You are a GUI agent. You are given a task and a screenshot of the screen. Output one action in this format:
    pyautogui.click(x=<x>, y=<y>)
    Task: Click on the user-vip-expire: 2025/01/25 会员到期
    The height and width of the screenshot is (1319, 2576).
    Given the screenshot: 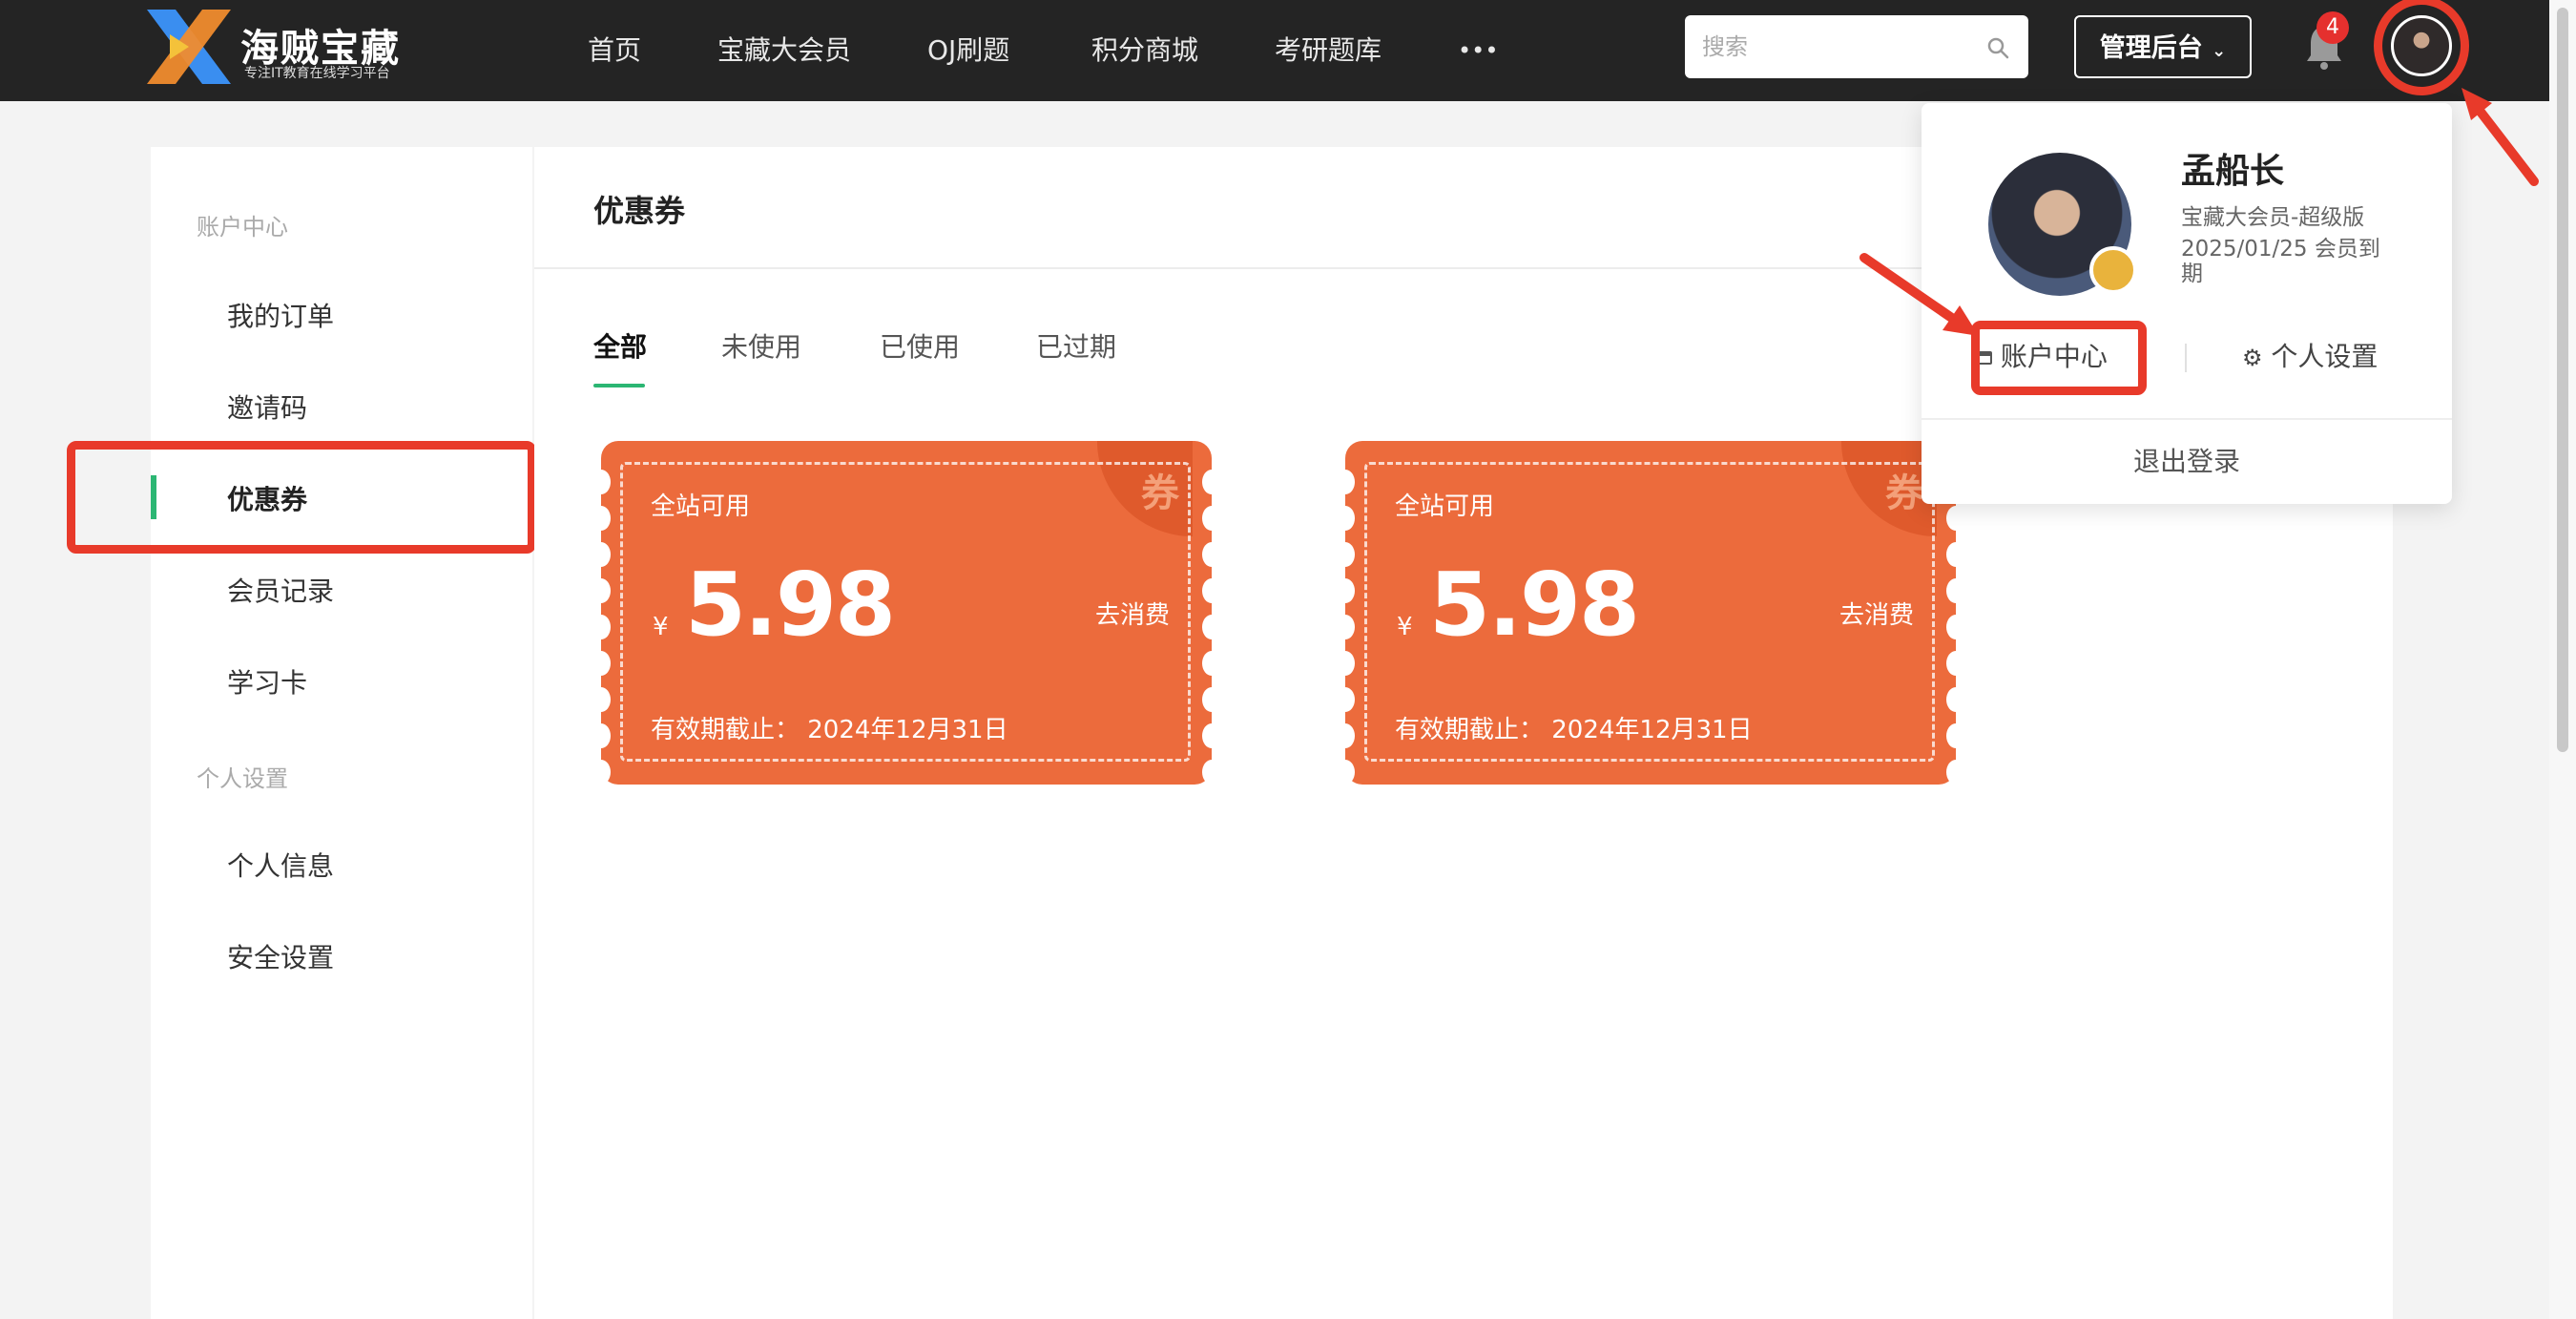 What is the action you would take?
    pyautogui.click(x=2280, y=262)
    